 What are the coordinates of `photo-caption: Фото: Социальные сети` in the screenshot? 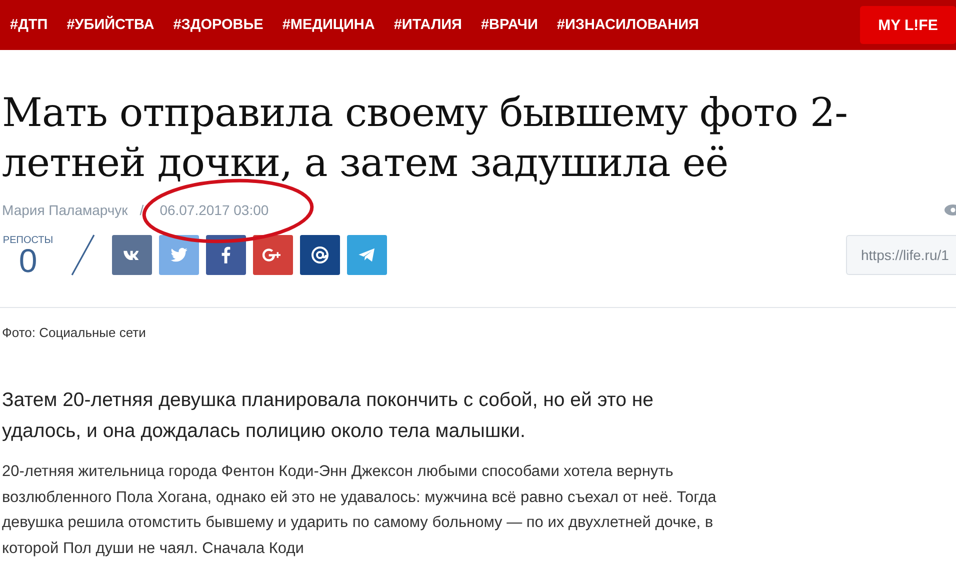 It's located at (74, 332).